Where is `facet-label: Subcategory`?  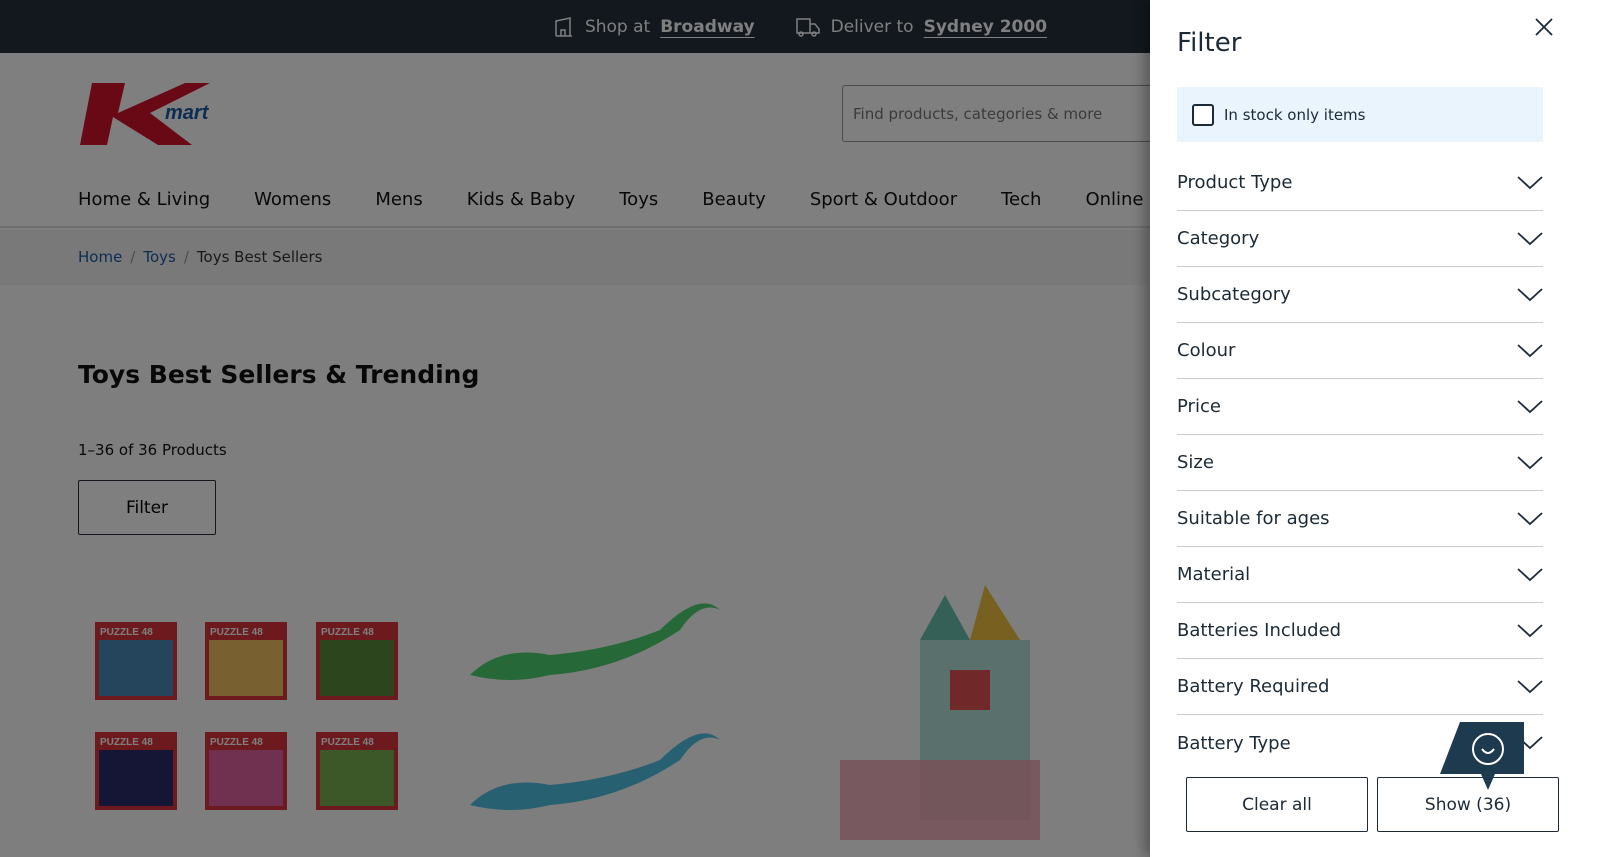 facet-label: Subcategory is located at coordinates (1234, 294).